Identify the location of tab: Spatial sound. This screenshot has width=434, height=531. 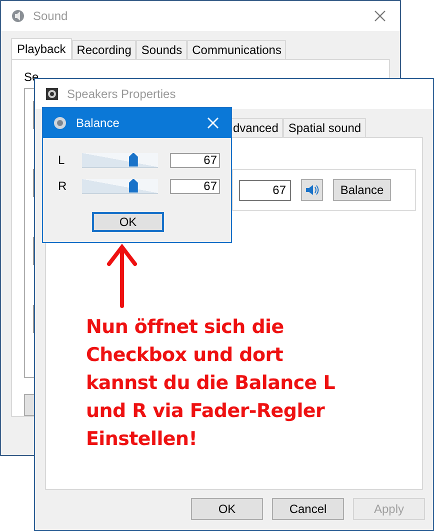
(324, 127).